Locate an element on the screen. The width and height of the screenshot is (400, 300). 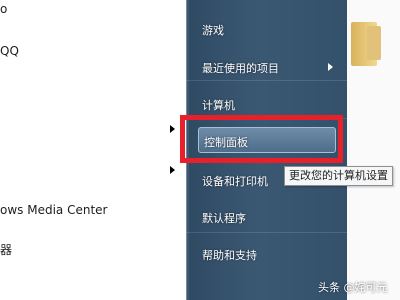
menu-item-default-programs: 默认程序 is located at coordinates (224, 218).